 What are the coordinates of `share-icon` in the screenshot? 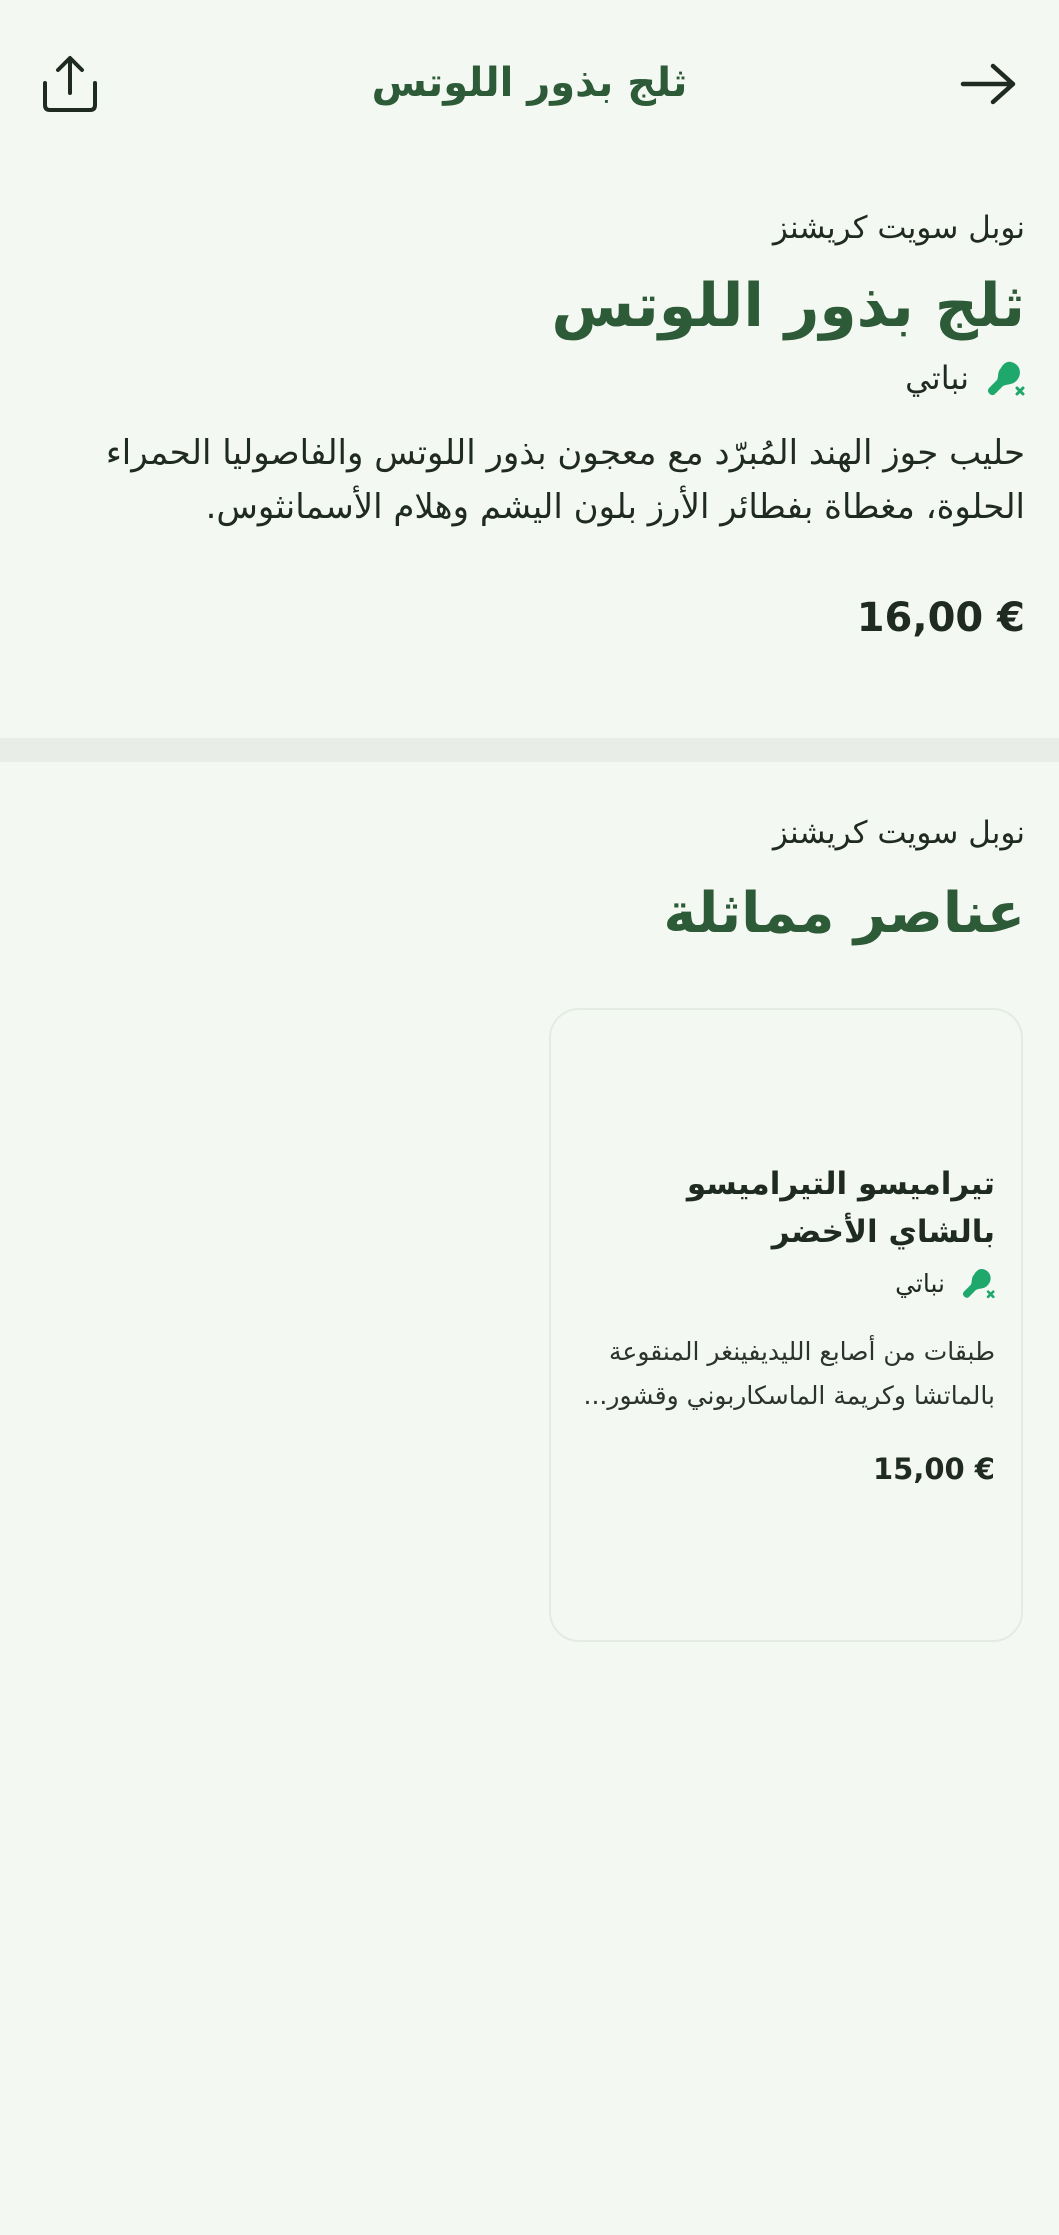 It's located at (70, 84).